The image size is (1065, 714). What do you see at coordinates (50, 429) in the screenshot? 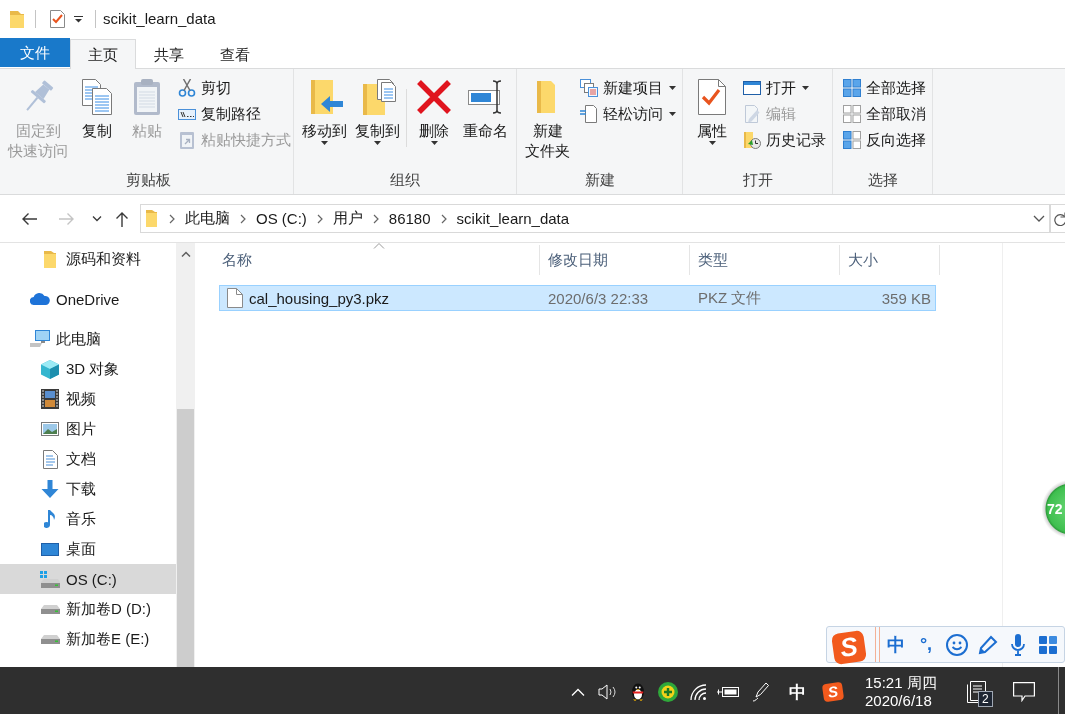
I see `picture-icon` at bounding box center [50, 429].